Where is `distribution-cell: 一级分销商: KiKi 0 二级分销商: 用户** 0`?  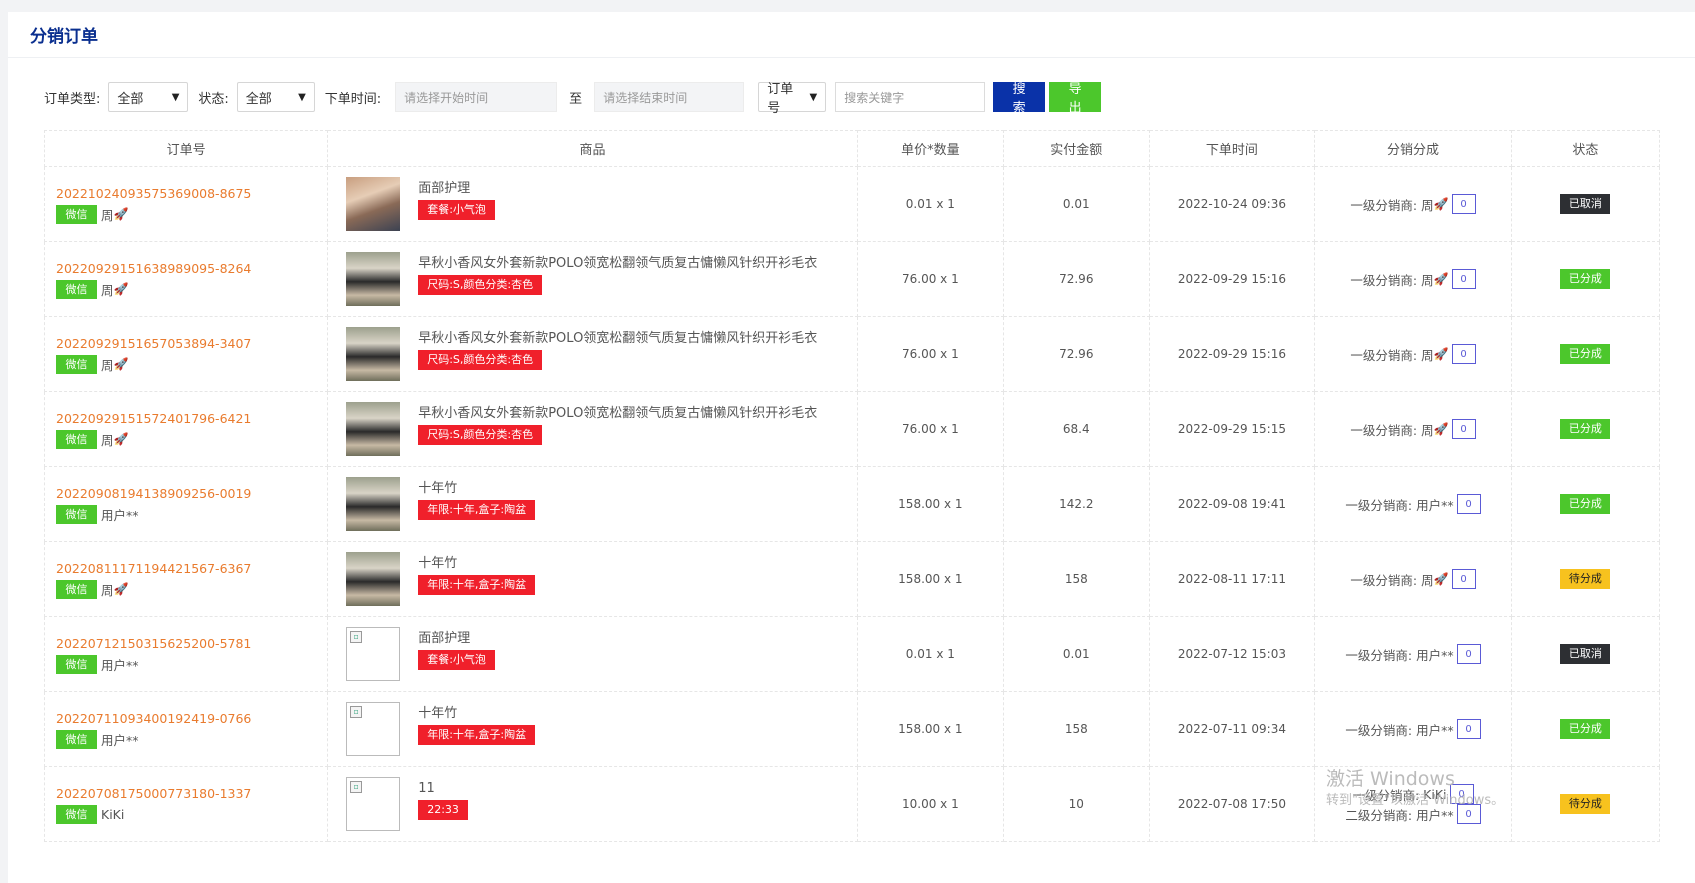 distribution-cell: 一级分销商: KiKi 0 二级分销商: 用户** 0 is located at coordinates (1413, 804).